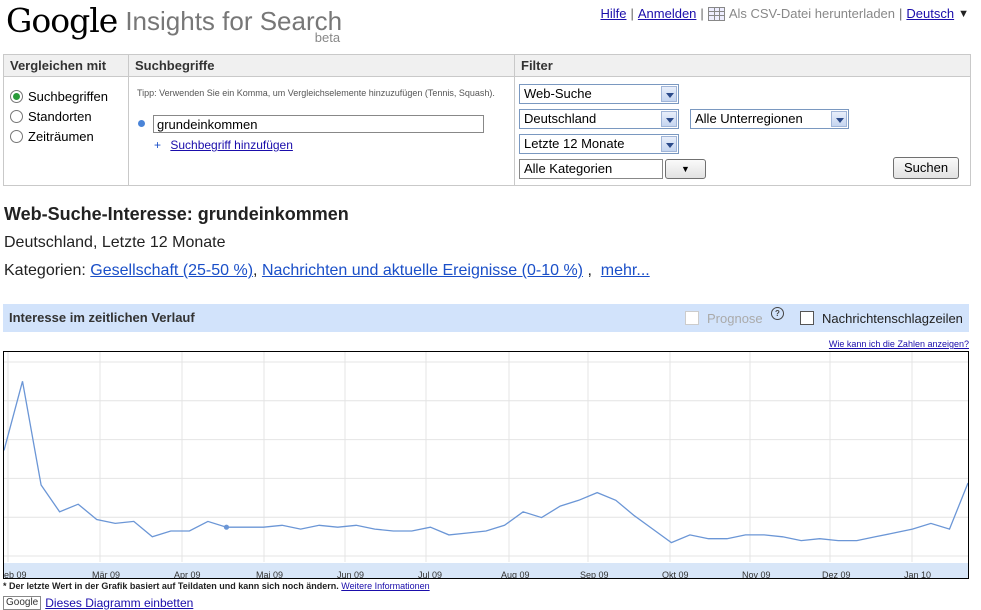 This screenshot has width=981, height=610. What do you see at coordinates (233, 21) in the screenshot?
I see `logo-product-name: Insights for Search` at bounding box center [233, 21].